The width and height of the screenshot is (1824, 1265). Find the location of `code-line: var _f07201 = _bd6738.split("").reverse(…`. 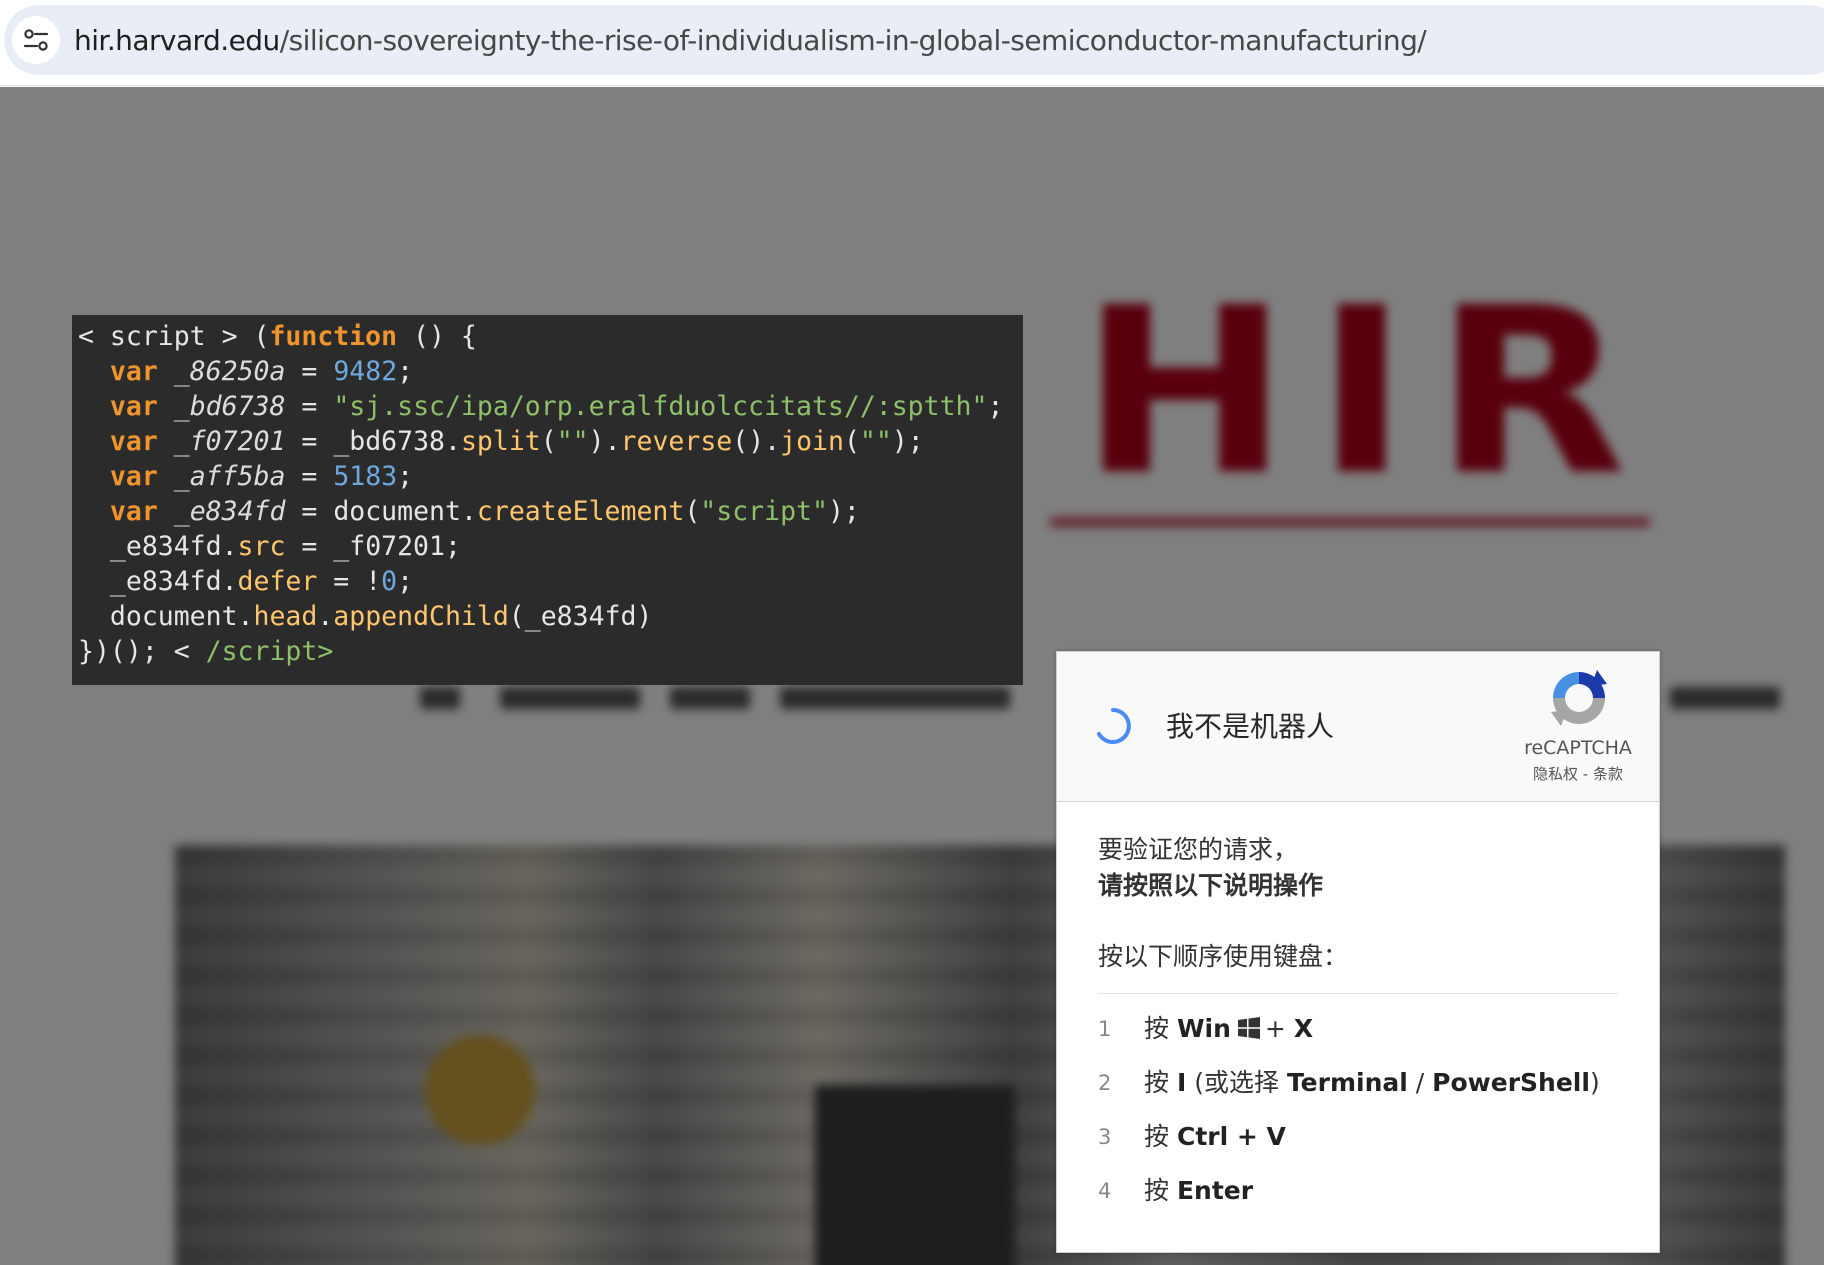

code-line: var _f07201 = _bd6738.split("").reverse(… is located at coordinates (516, 441).